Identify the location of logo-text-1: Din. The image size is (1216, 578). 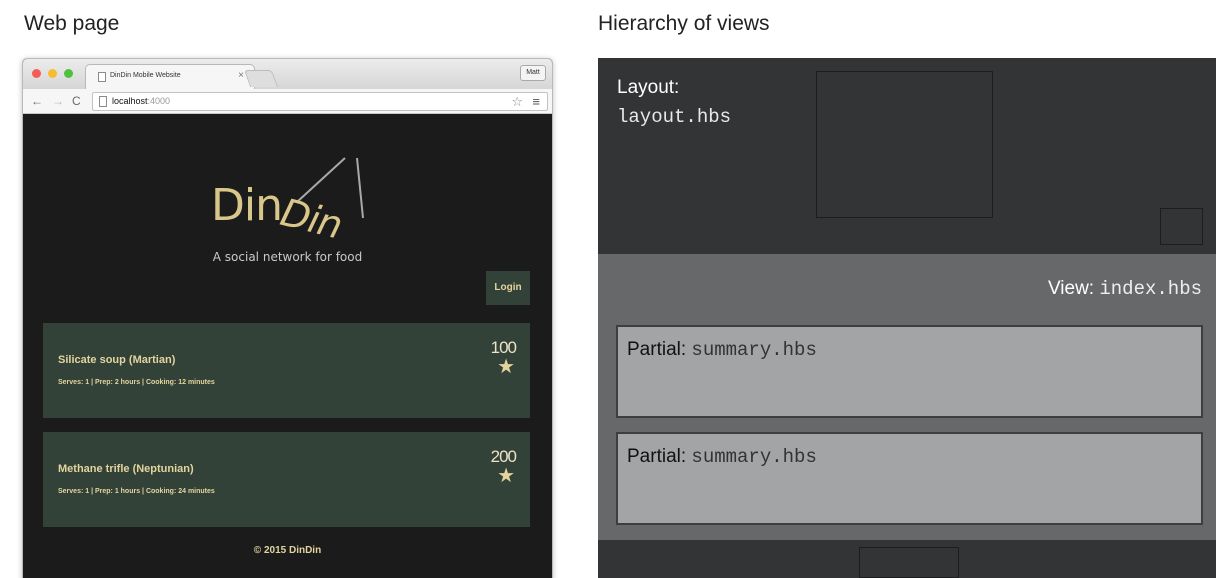
(247, 205).